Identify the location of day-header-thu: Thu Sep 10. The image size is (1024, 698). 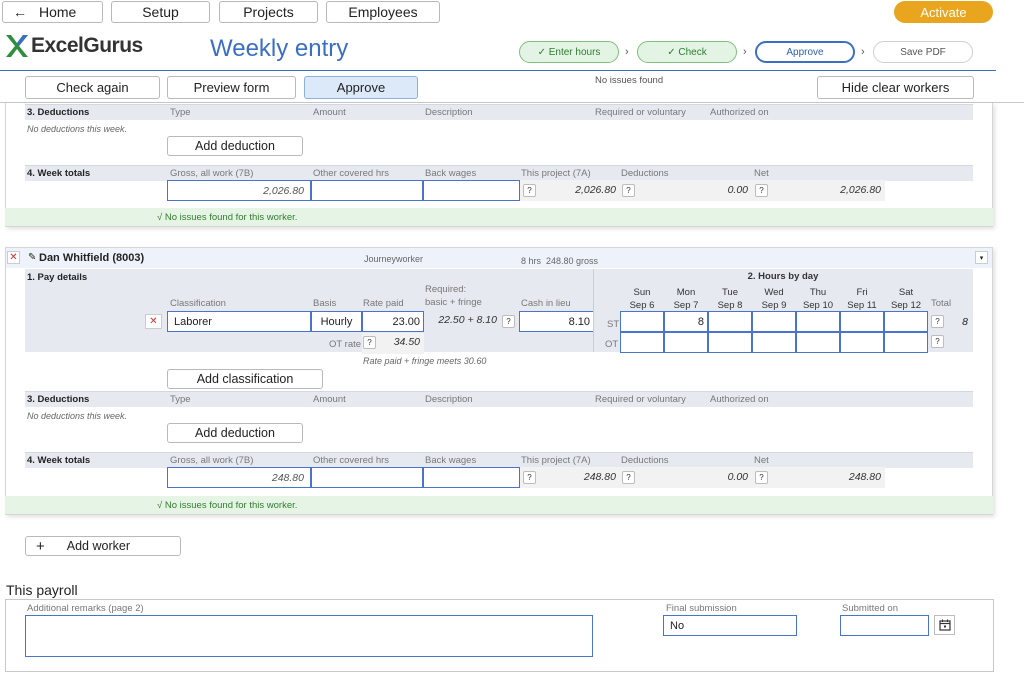
(818, 299).